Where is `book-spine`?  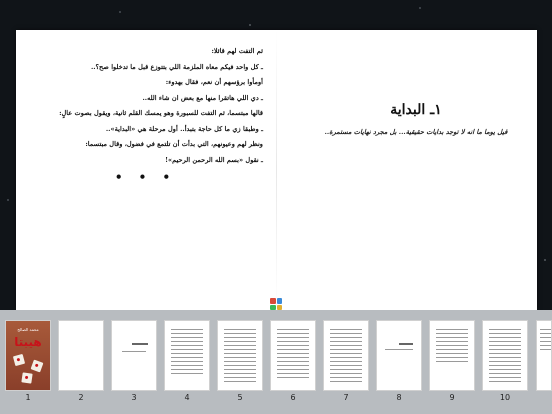
book-spine is located at coordinates (276, 170).